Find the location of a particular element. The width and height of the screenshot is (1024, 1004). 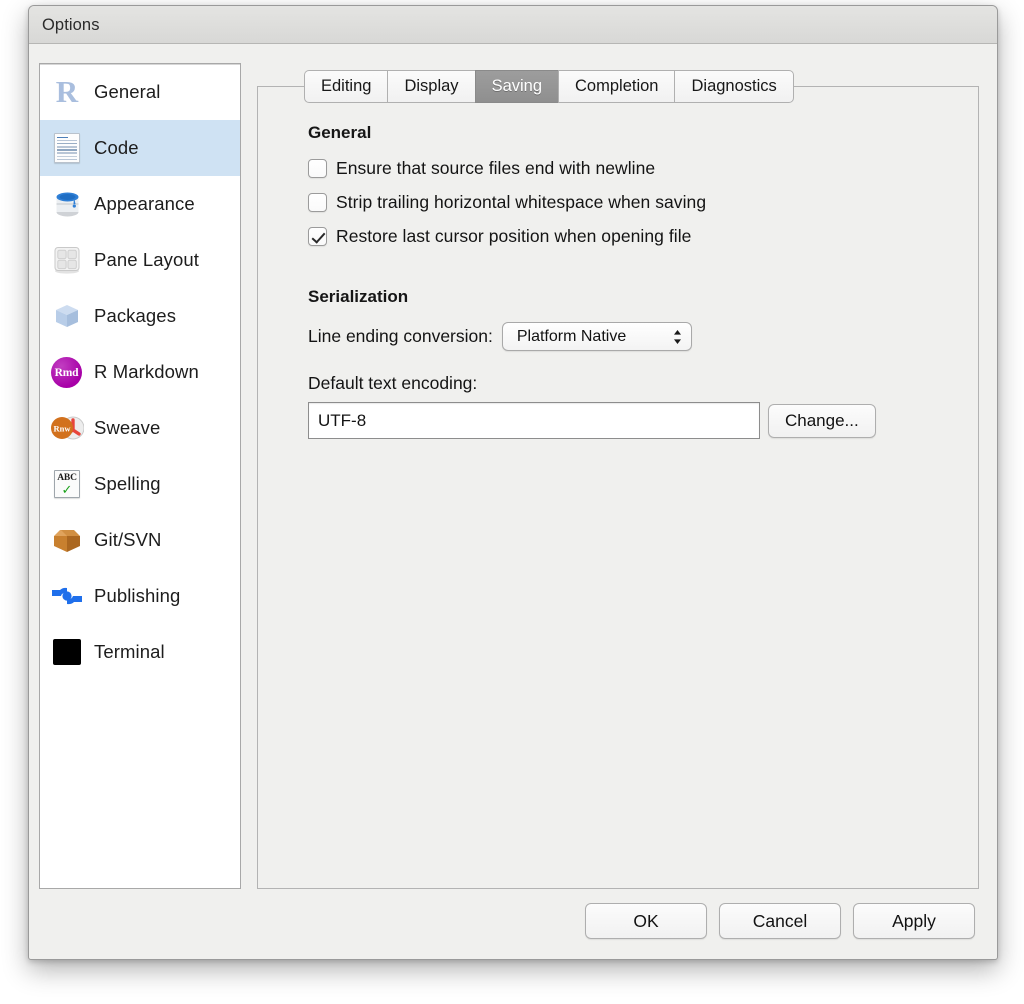

cube-icon is located at coordinates (67, 316).